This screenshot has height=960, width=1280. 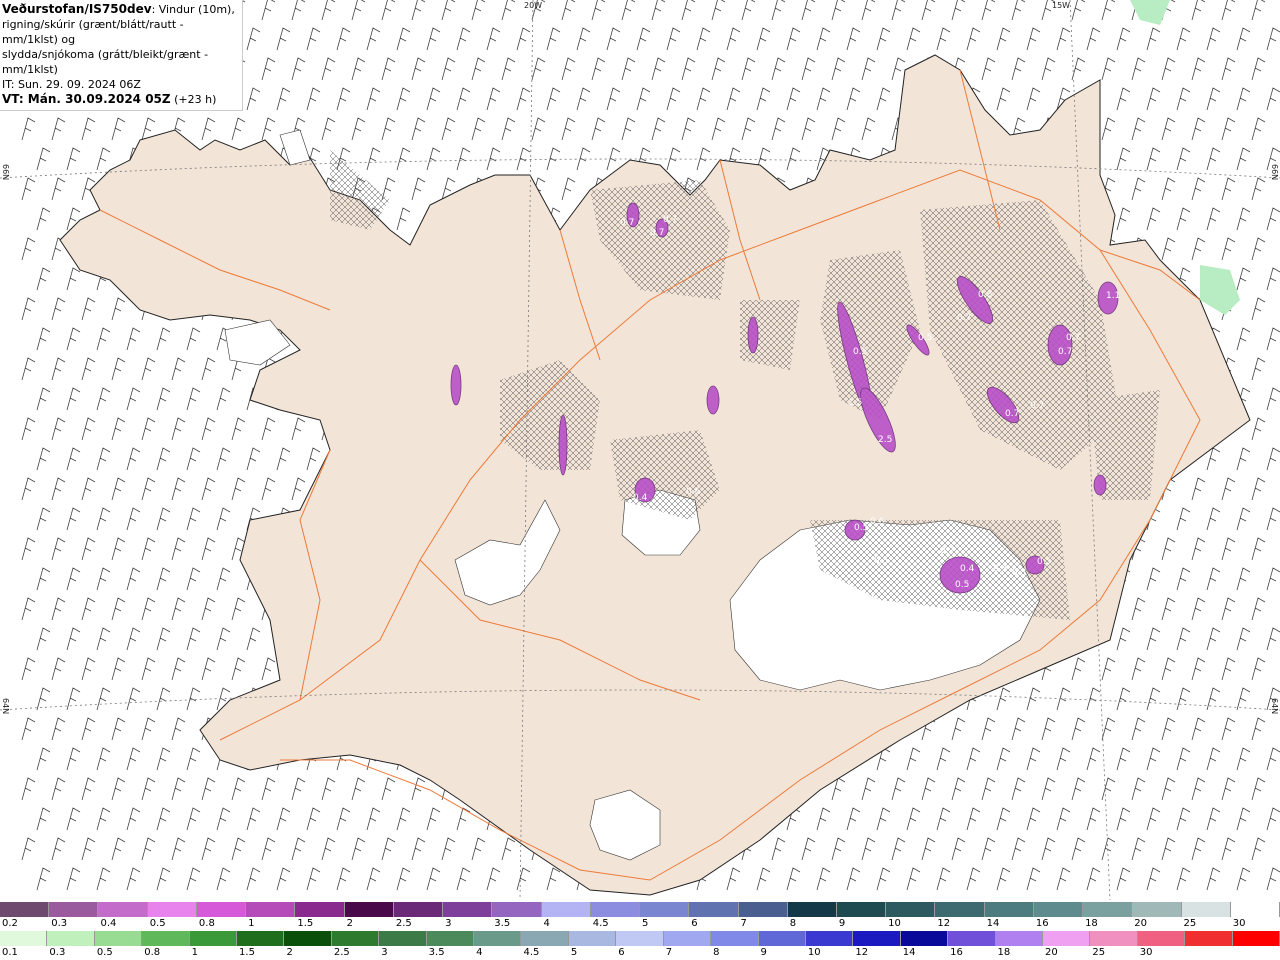 I want to click on scale-label: 0.1, so click(x=10, y=952).